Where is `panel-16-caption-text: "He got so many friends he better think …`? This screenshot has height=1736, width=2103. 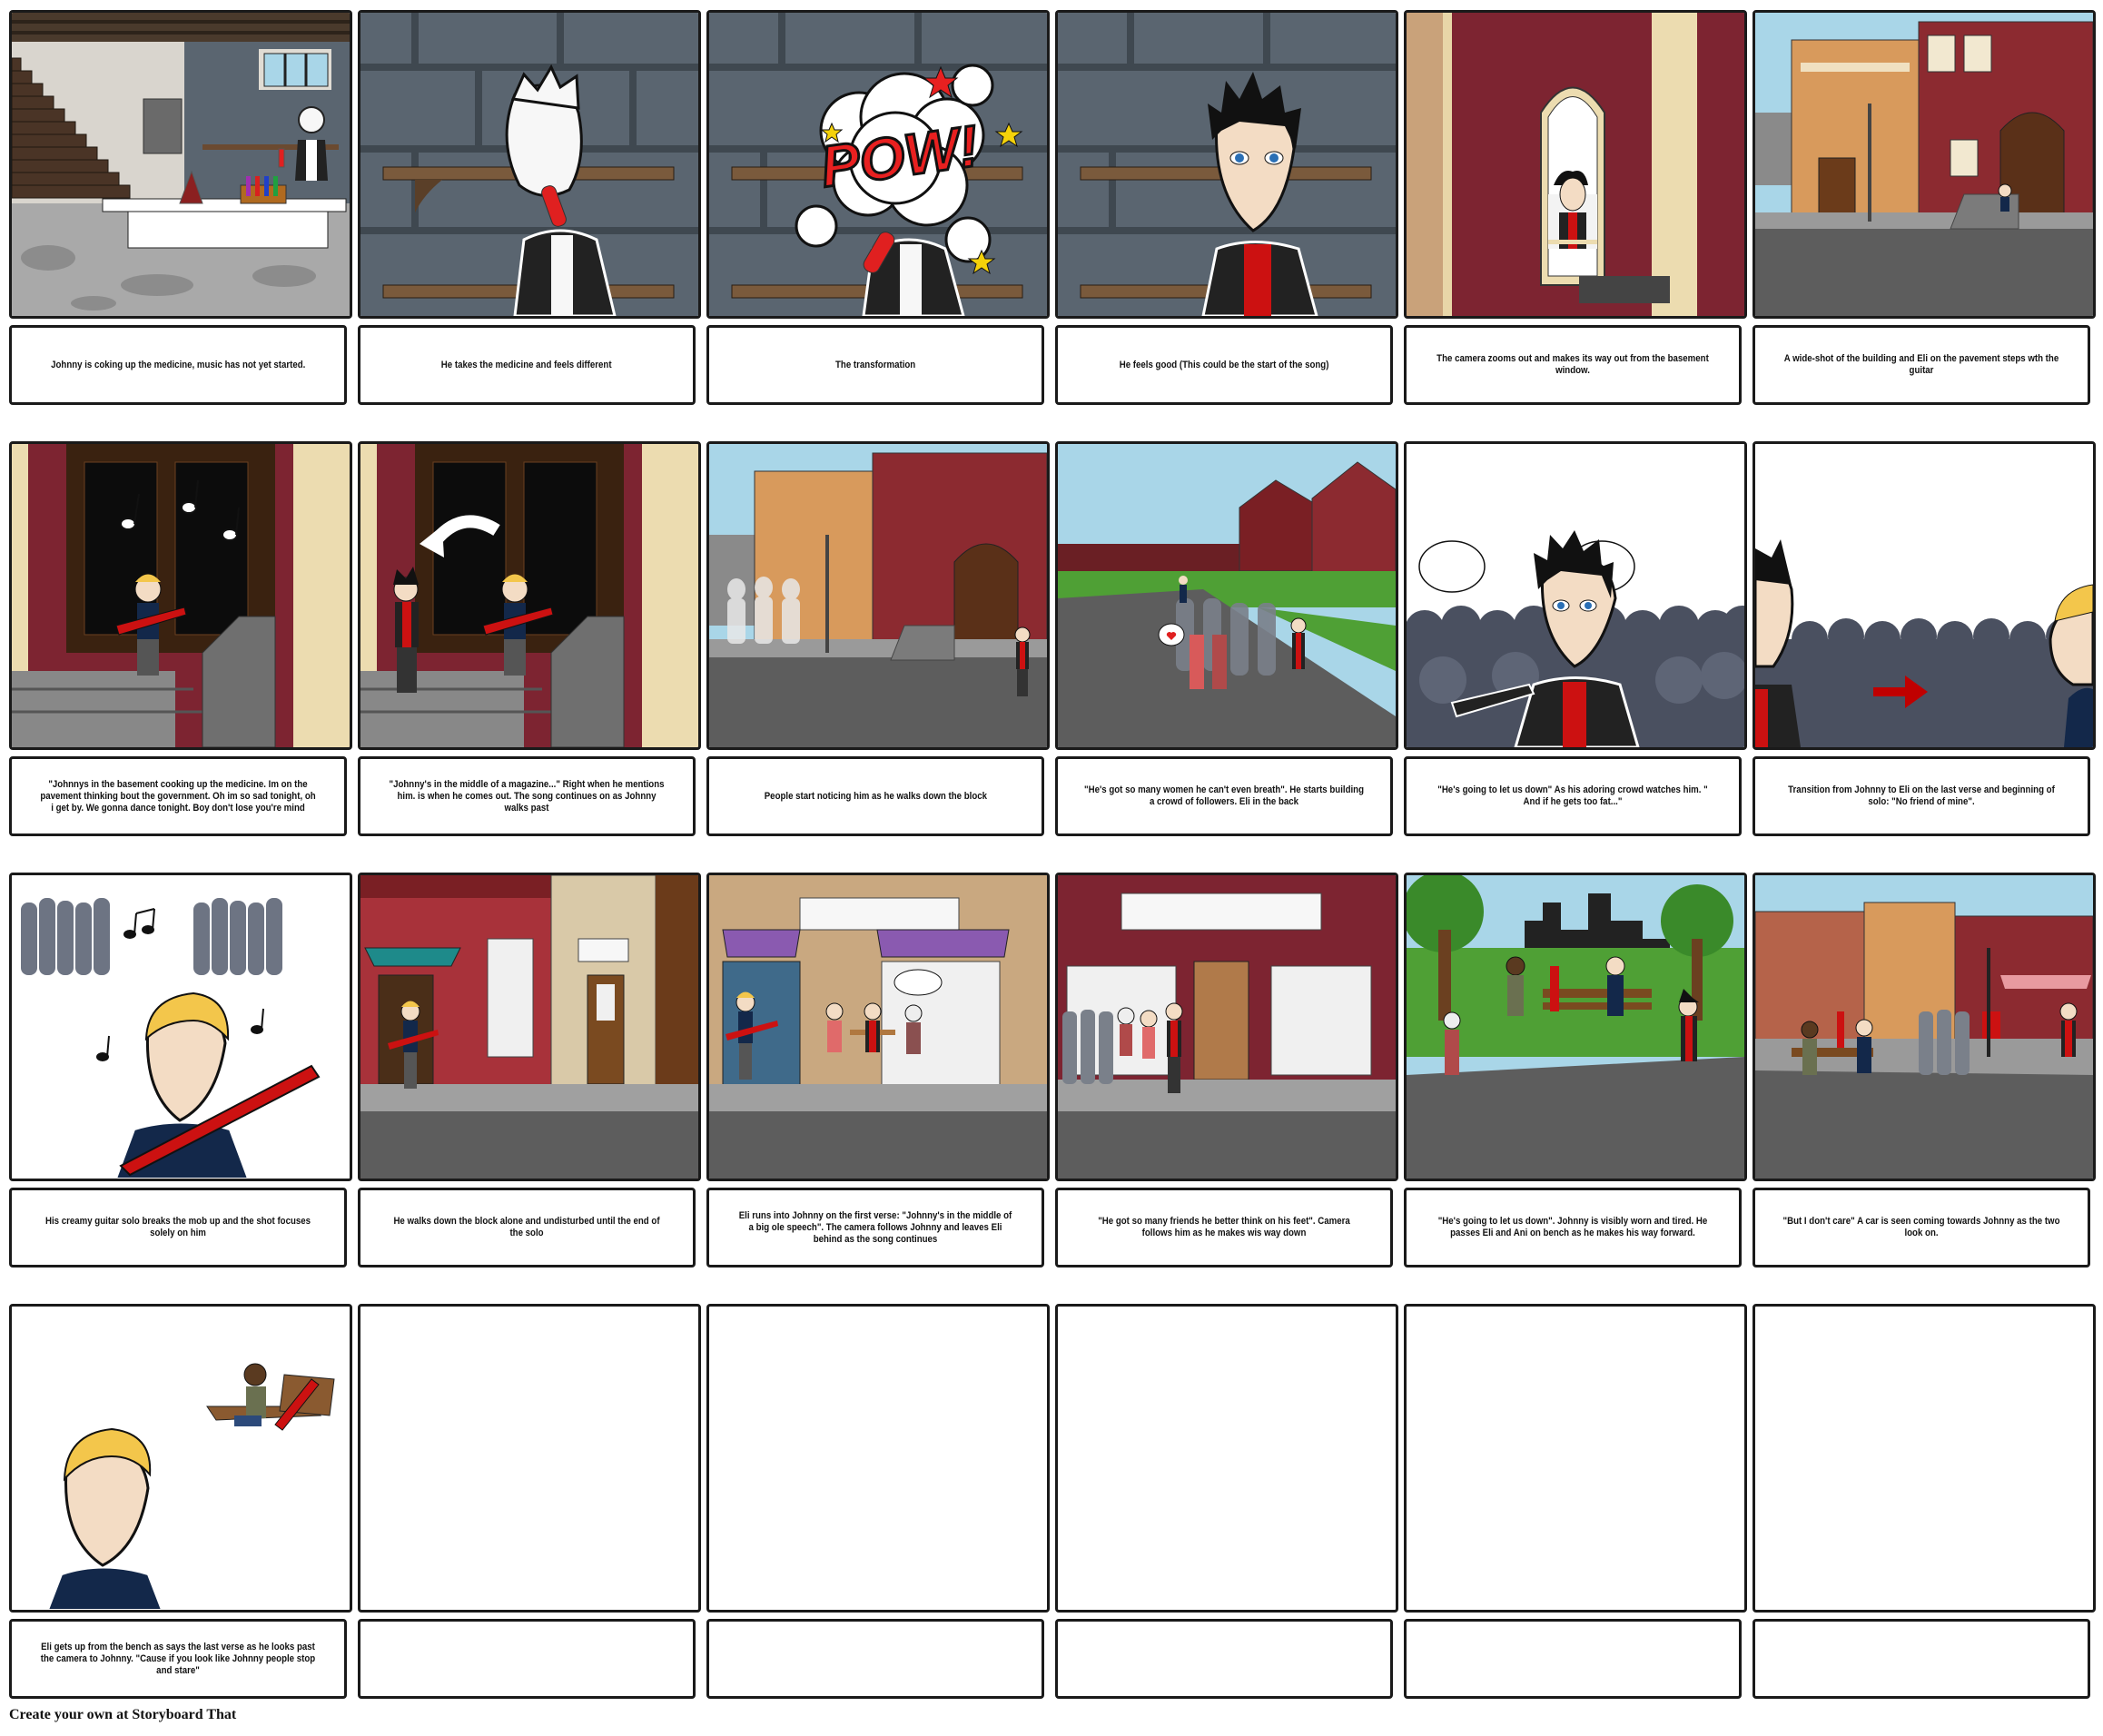 panel-16-caption-text: "He got so many friends he better think … is located at coordinates (1224, 1227).